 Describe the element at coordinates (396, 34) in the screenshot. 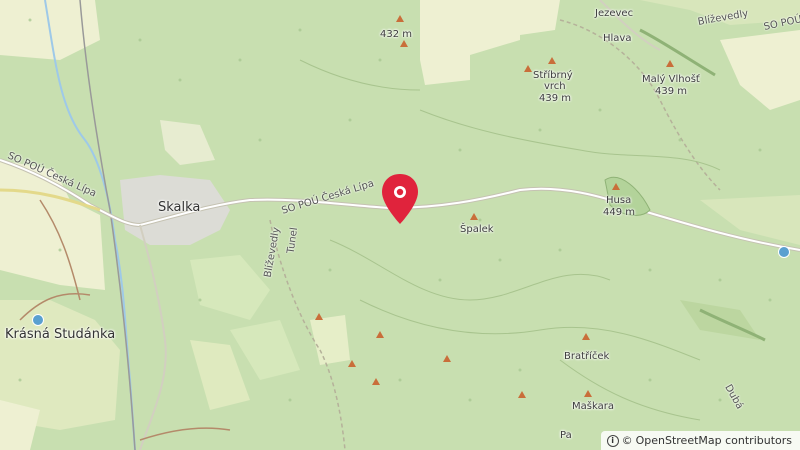

I see `peak-elevation-label: 432 m` at that location.